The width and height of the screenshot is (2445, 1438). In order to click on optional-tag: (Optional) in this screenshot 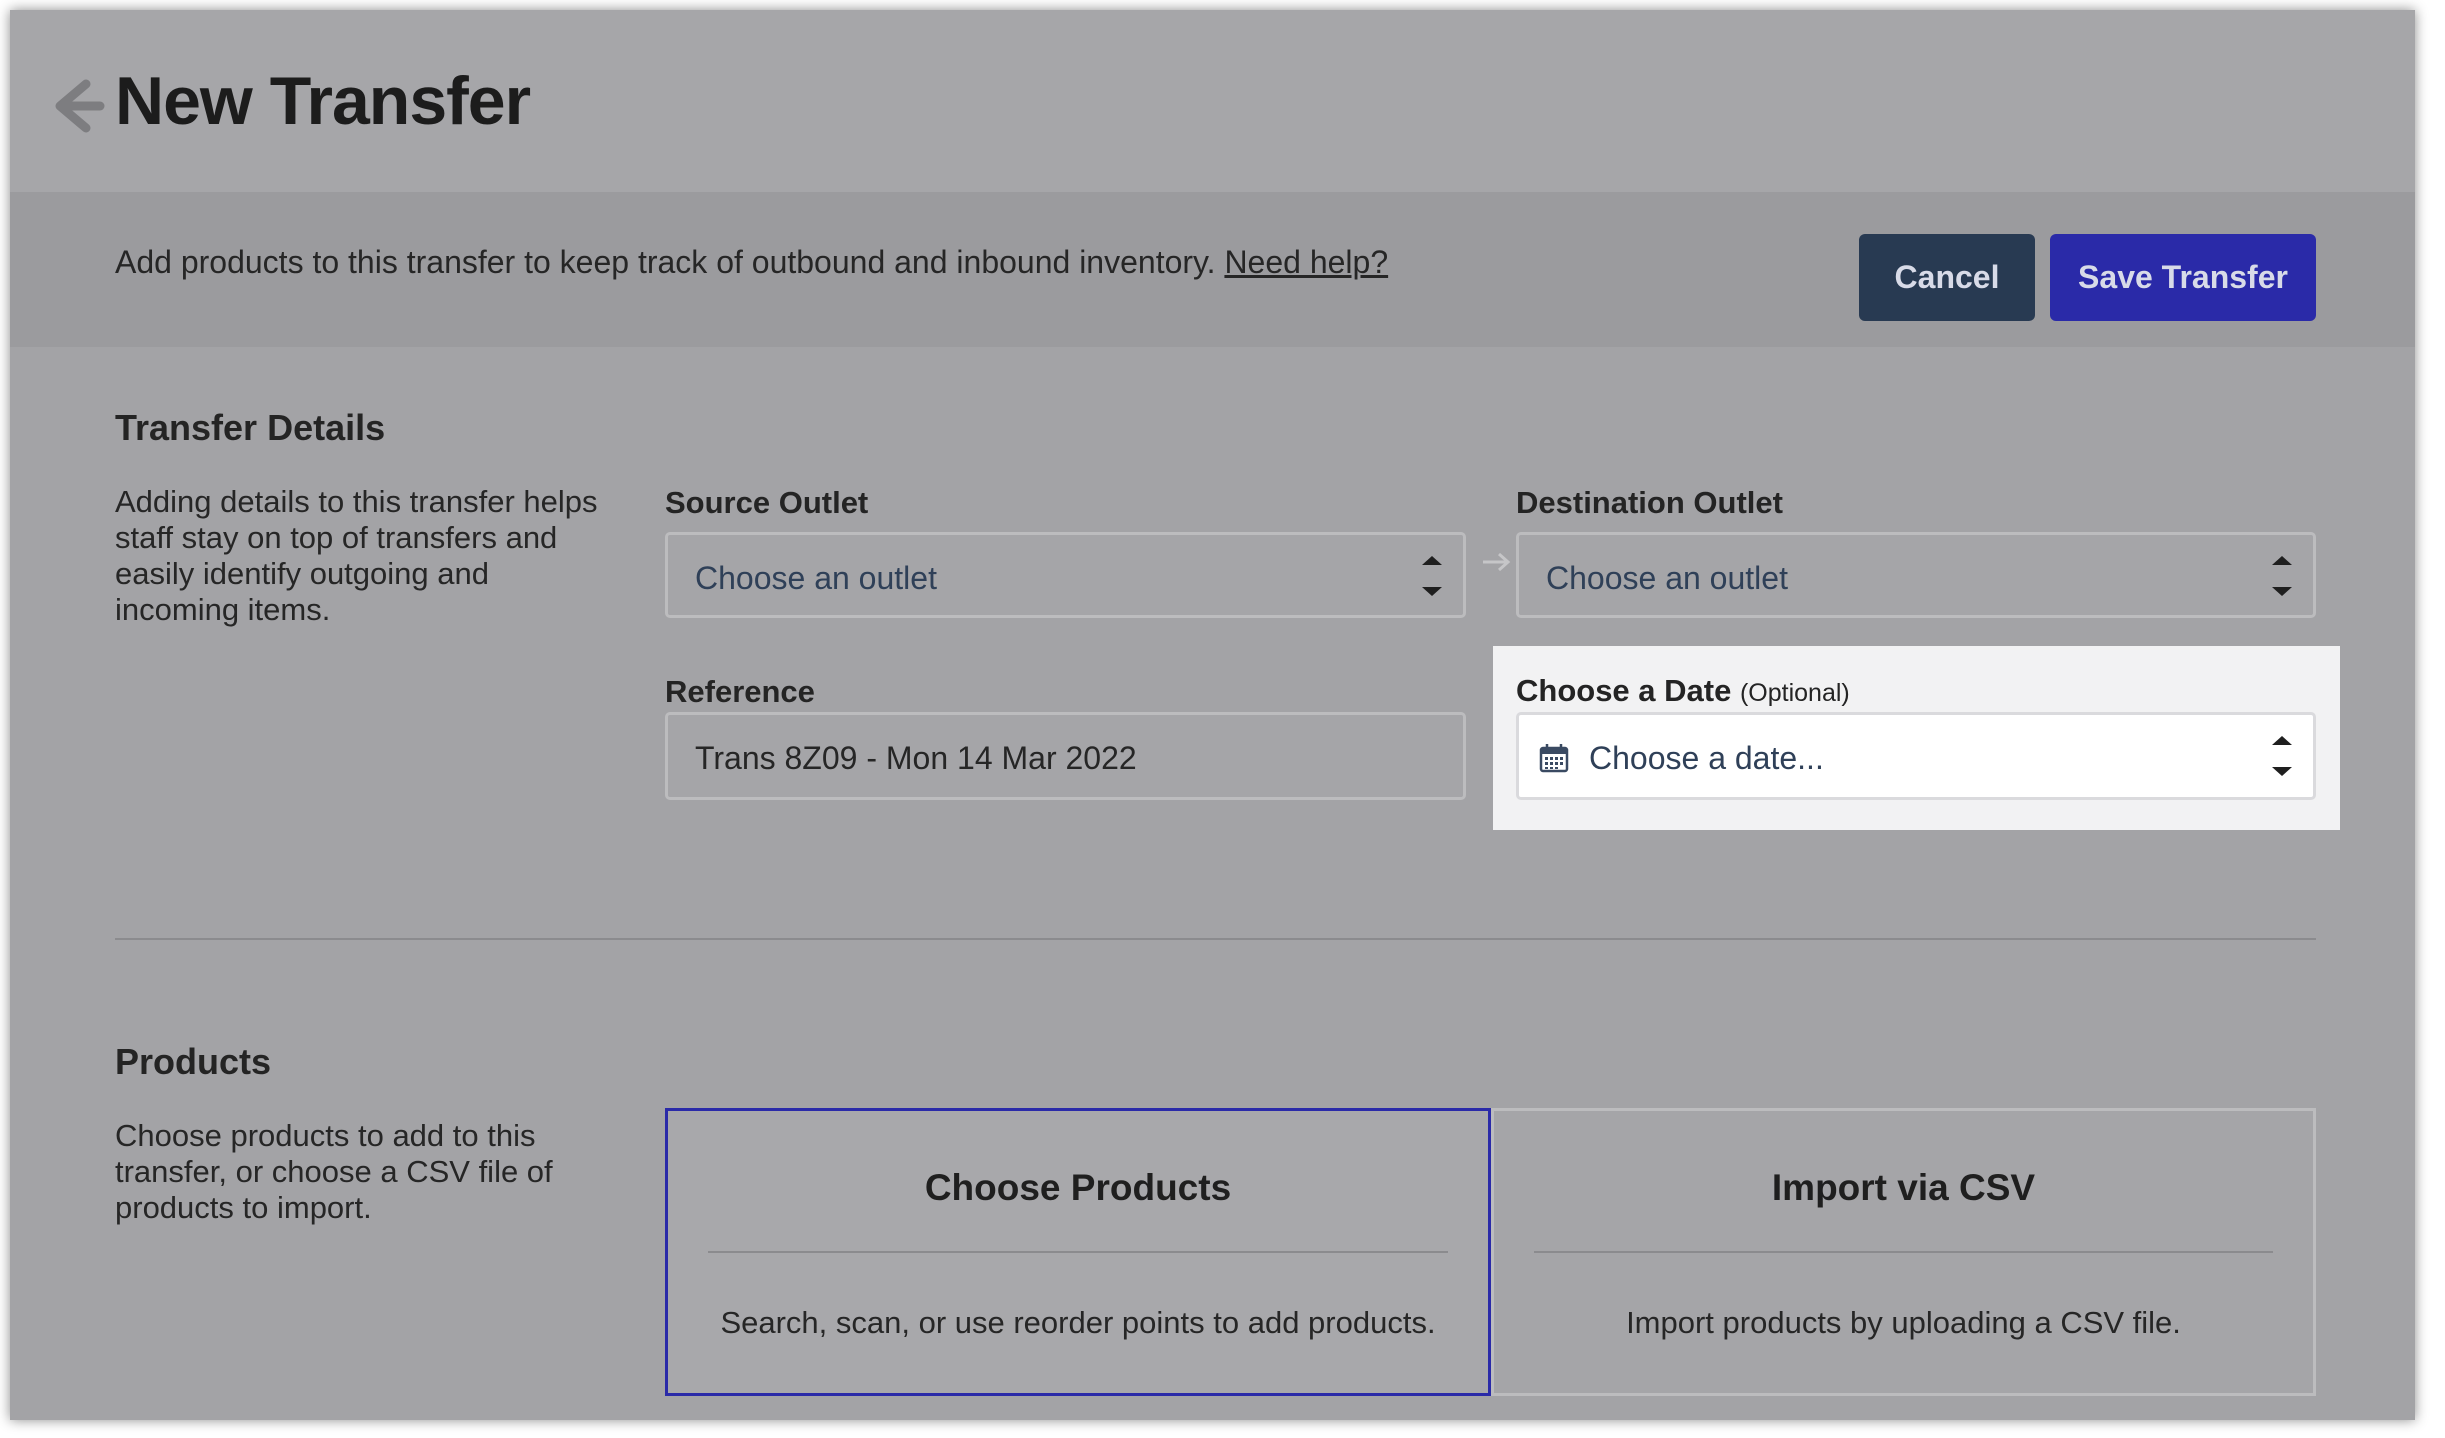, I will do `click(1794, 693)`.